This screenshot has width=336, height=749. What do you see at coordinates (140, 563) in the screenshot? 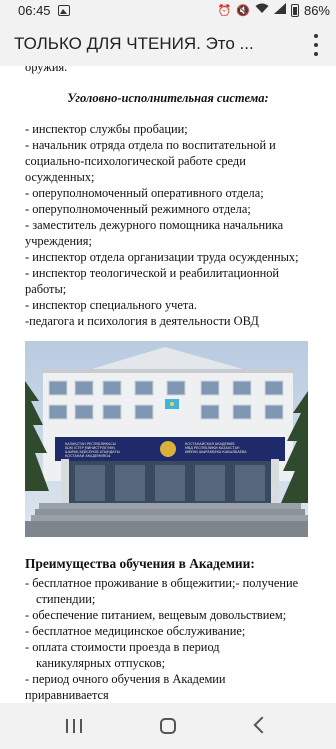
I see `advantages-title: Преимущества обучения в Академии:` at bounding box center [140, 563].